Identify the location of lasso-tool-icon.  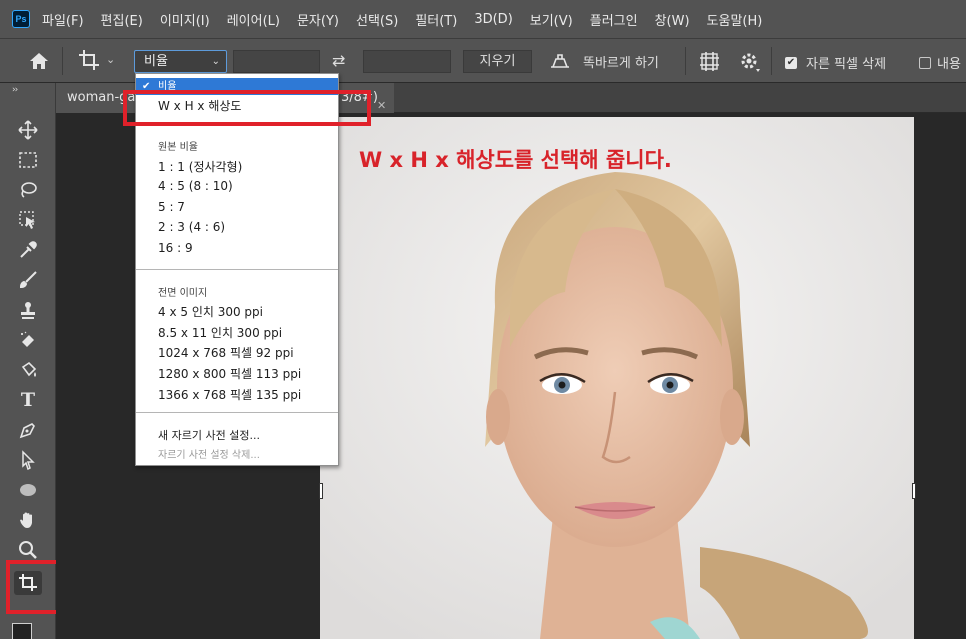
(28, 190).